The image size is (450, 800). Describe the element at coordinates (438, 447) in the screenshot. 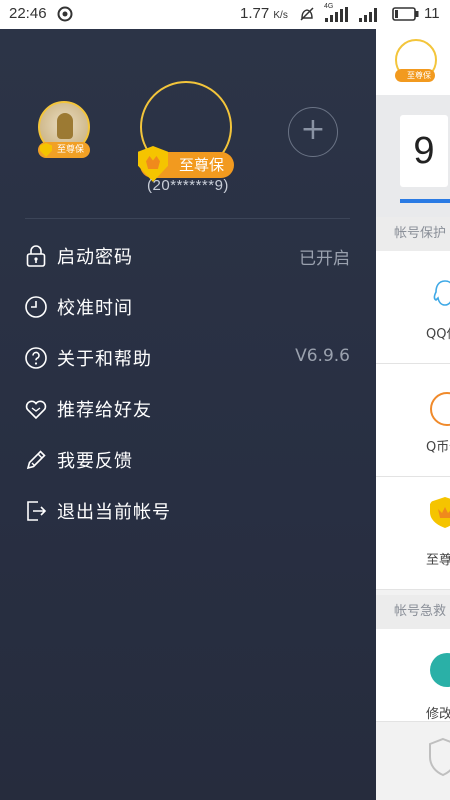

I see `card-label: Q币保` at that location.